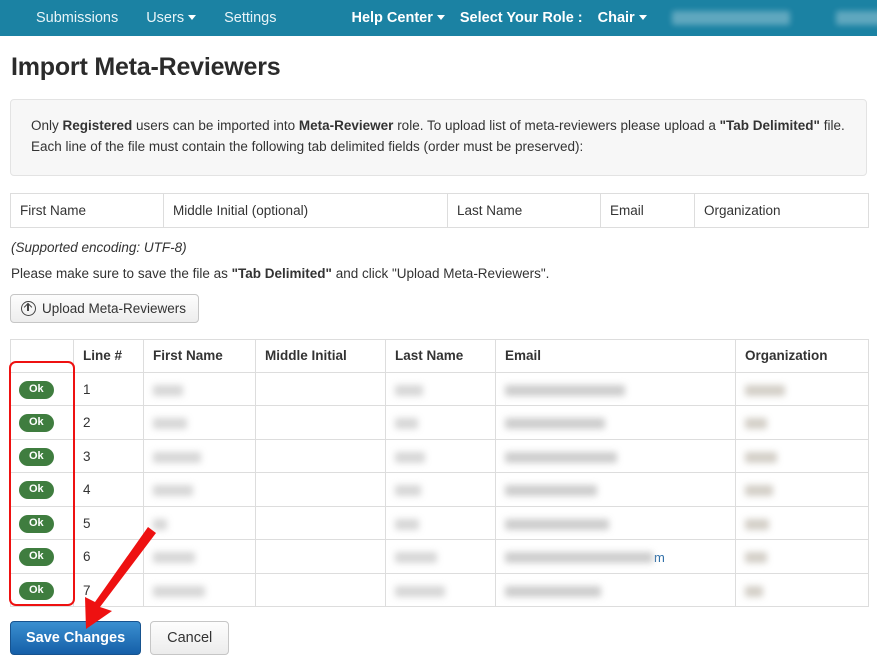  What do you see at coordinates (97, 125) in the screenshot?
I see `instructions-text-registered: Registered` at bounding box center [97, 125].